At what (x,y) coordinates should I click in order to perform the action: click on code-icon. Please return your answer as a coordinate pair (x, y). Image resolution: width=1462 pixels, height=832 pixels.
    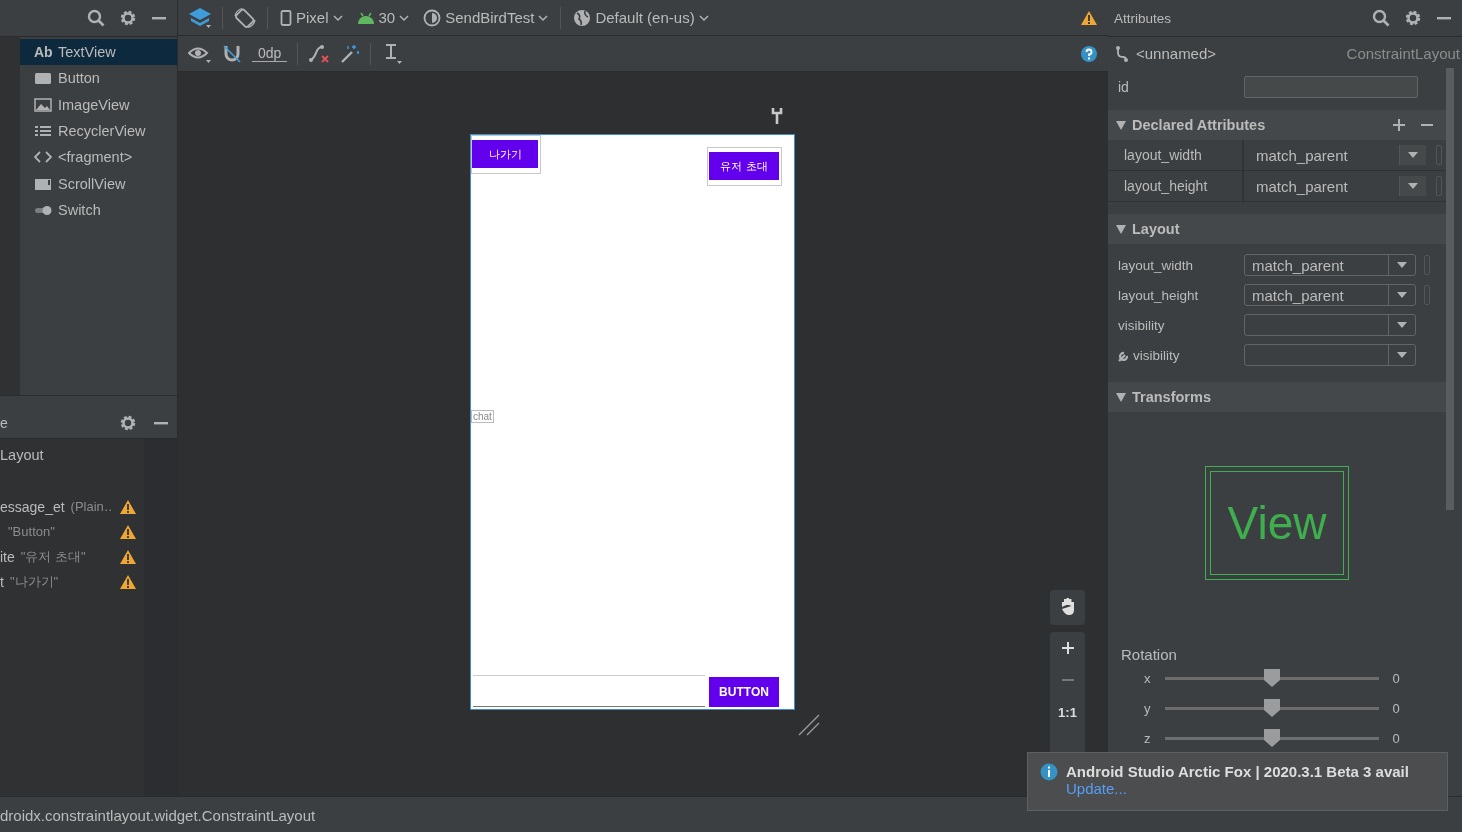
    Looking at the image, I should click on (43, 157).